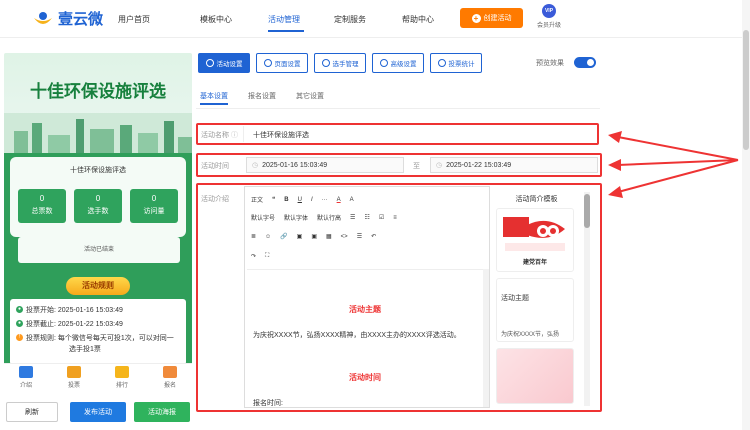  I want to click on italic-icon: I, so click(312, 200).